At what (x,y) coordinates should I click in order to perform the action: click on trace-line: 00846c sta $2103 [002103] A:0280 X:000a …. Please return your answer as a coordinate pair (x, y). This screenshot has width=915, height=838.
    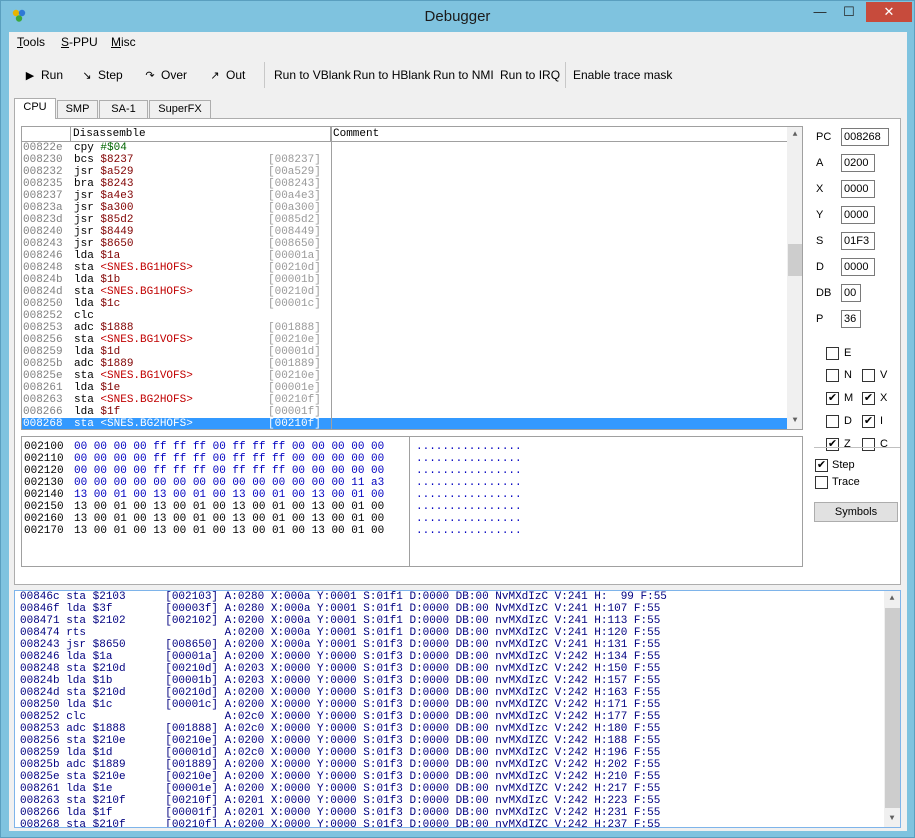
    Looking at the image, I should click on (343, 597).